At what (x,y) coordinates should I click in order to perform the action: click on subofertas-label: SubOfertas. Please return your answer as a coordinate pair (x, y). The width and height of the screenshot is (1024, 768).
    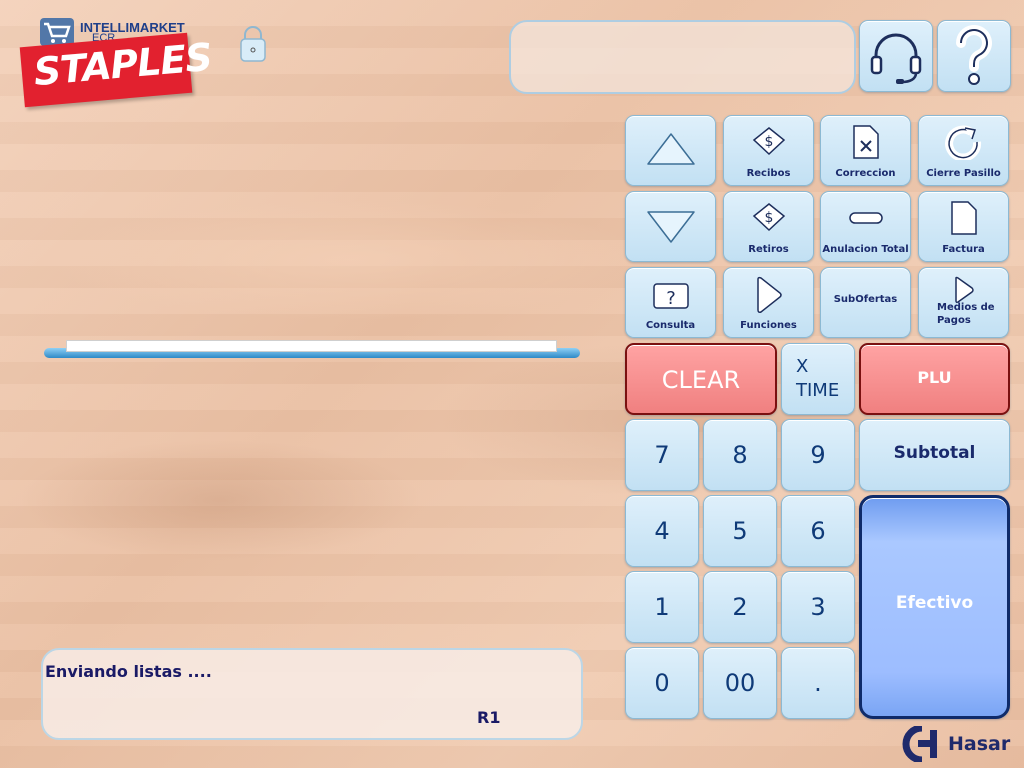
    Looking at the image, I should click on (865, 299).